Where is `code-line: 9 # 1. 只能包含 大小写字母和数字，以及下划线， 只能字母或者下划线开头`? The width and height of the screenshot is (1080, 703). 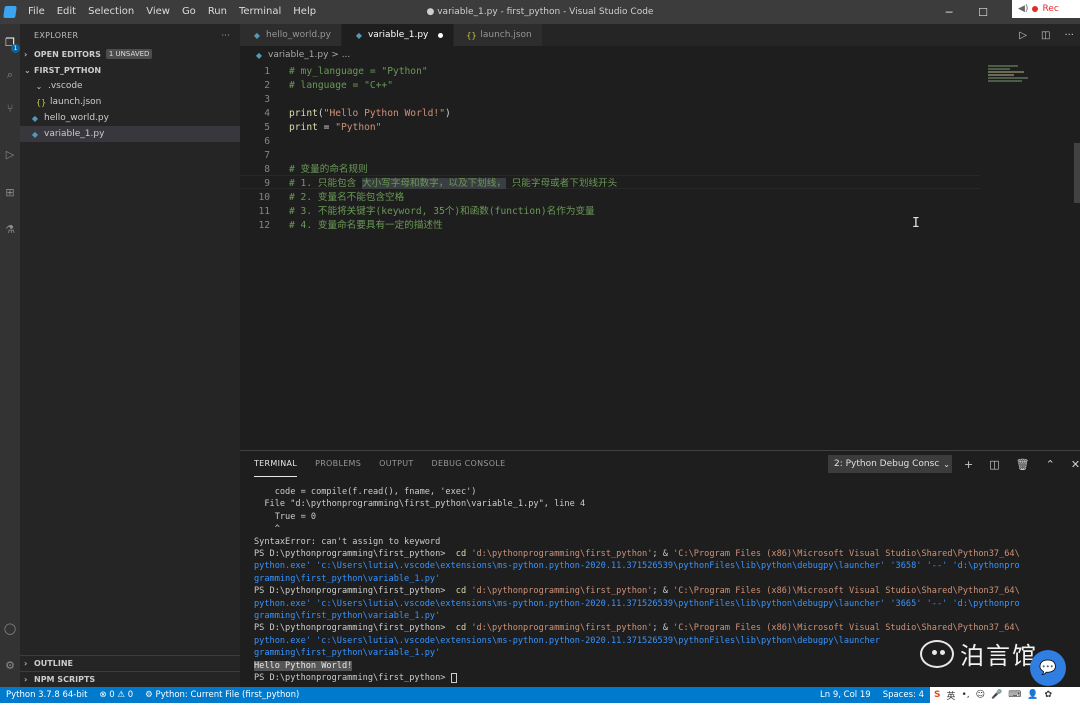 code-line: 9 # 1. 只能包含 大小写字母和数字，以及下划线， 只能字母或者下划线开头 is located at coordinates (630, 184).